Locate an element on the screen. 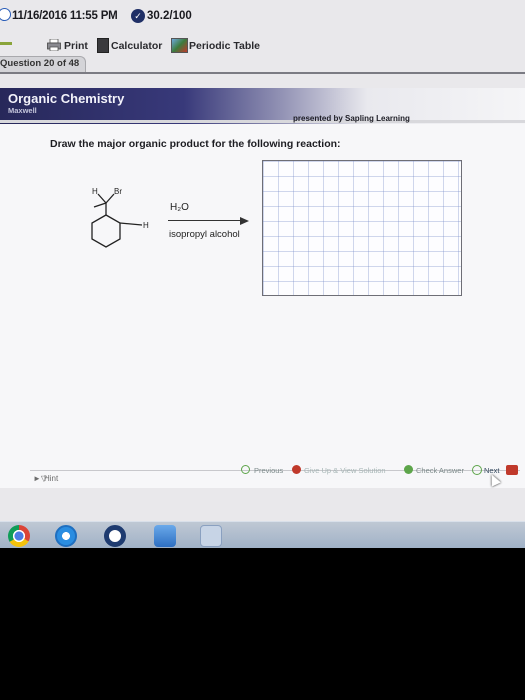 This screenshot has width=525, height=700. give-up-icon is located at coordinates (296, 469).